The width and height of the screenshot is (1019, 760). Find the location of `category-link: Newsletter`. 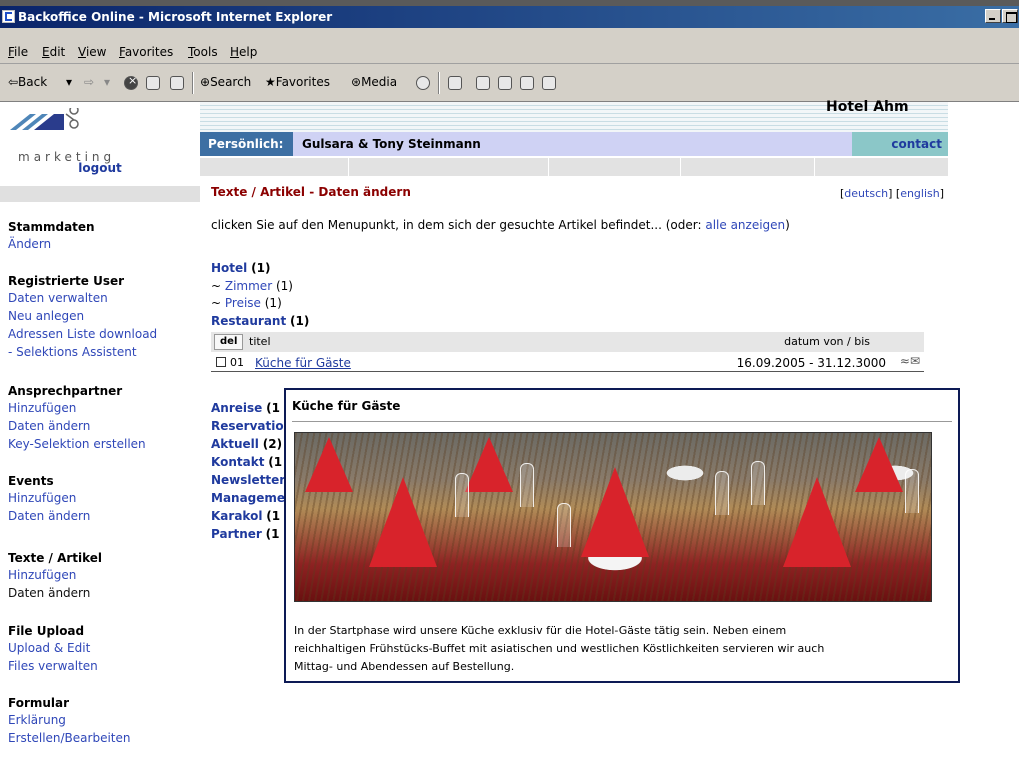

category-link: Newsletter is located at coordinates (248, 480).